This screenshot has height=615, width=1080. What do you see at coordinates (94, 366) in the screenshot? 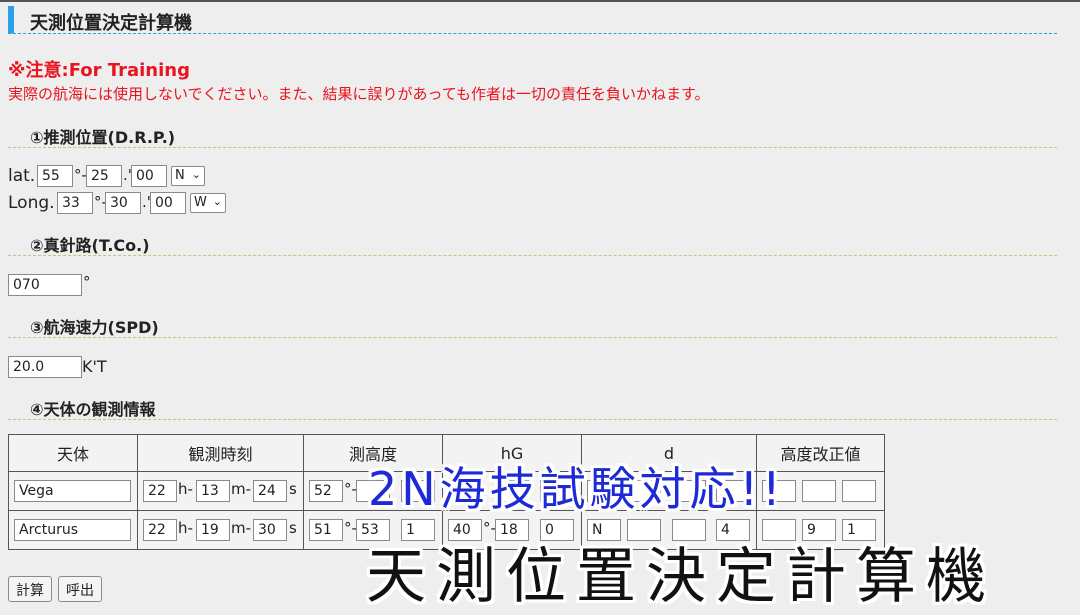
I see `speed-unit: K'T` at bounding box center [94, 366].